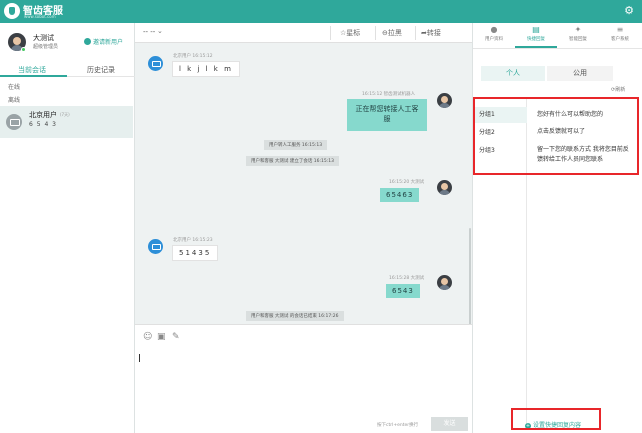 The image size is (642, 433). What do you see at coordinates (389, 94) in the screenshot?
I see `message-meta: 16:15:12 智齿测试机器人` at bounding box center [389, 94].